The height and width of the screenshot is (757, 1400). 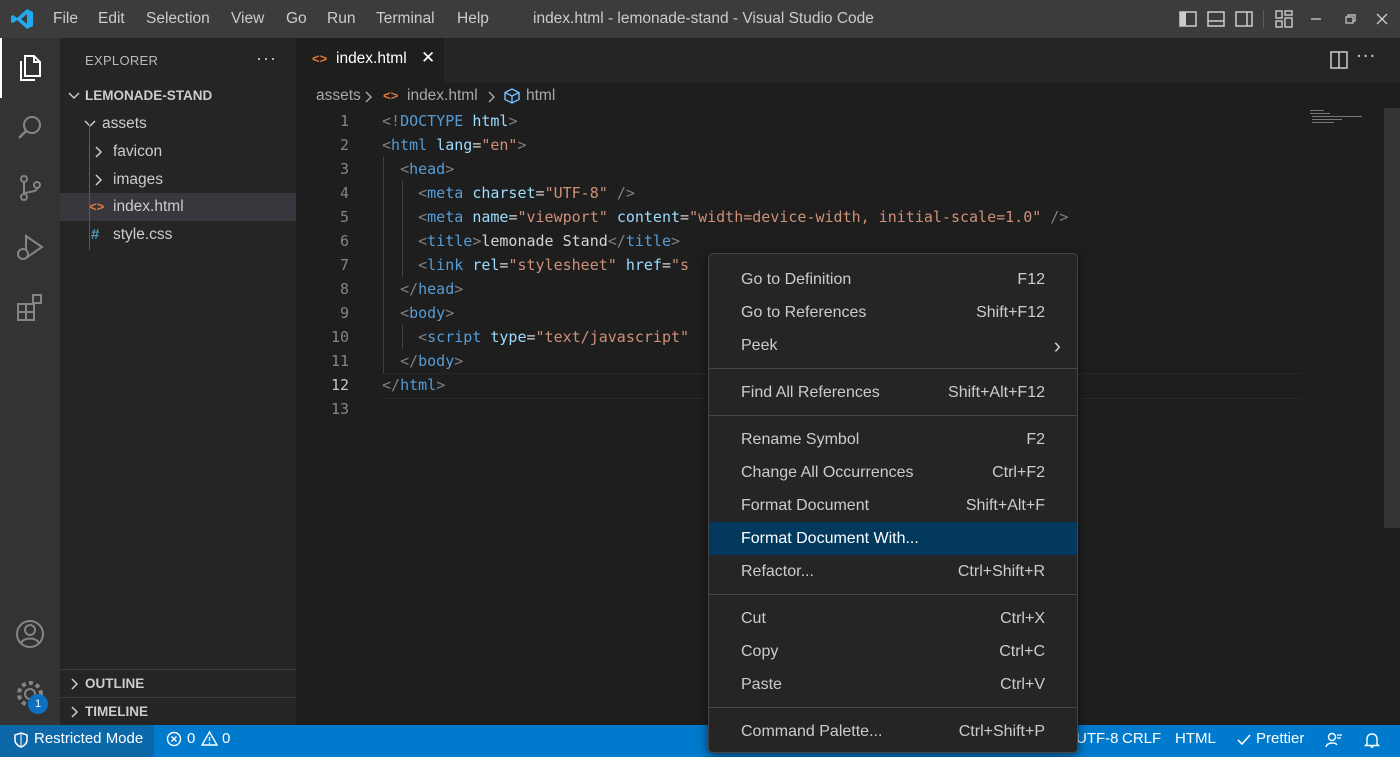 What do you see at coordinates (893, 618) in the screenshot?
I see `context-menu-item: Cut Ctrl+X` at bounding box center [893, 618].